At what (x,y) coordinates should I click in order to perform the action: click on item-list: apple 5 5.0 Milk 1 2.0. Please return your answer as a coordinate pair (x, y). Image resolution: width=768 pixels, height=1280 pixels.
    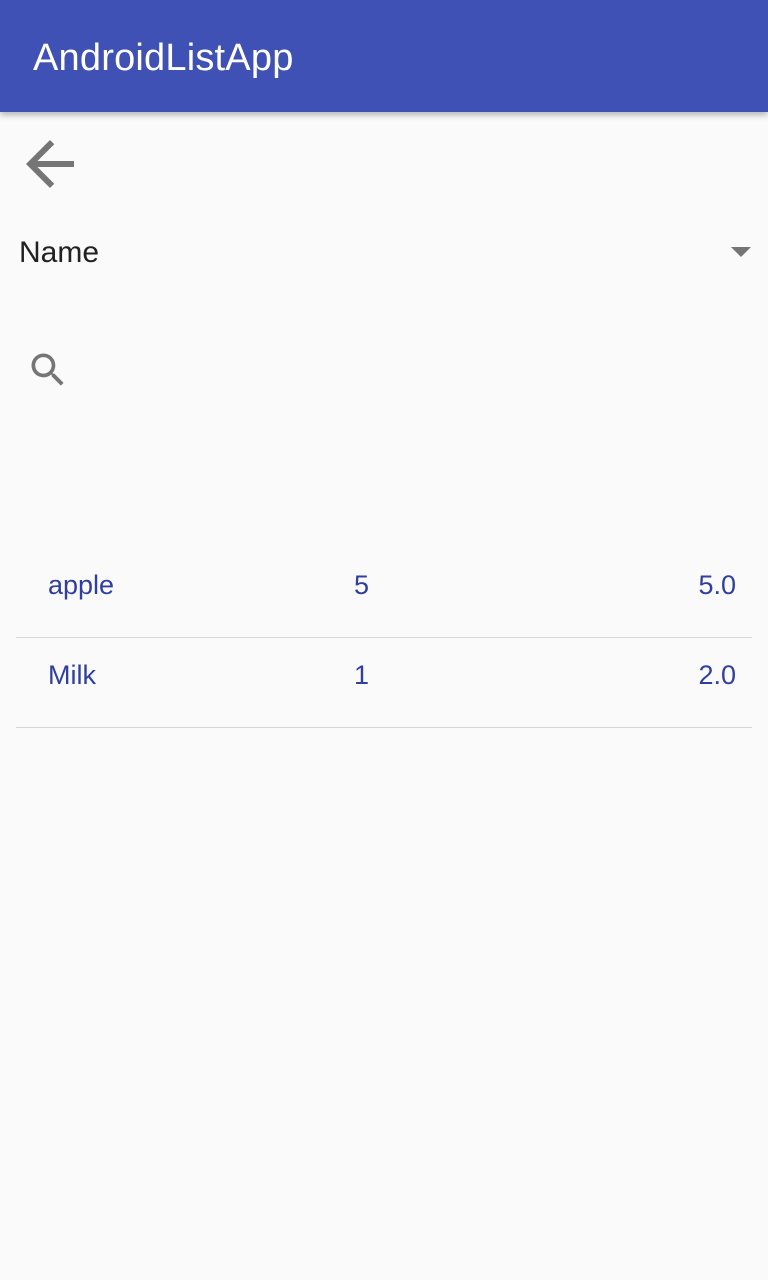
    Looking at the image, I should click on (384, 638).